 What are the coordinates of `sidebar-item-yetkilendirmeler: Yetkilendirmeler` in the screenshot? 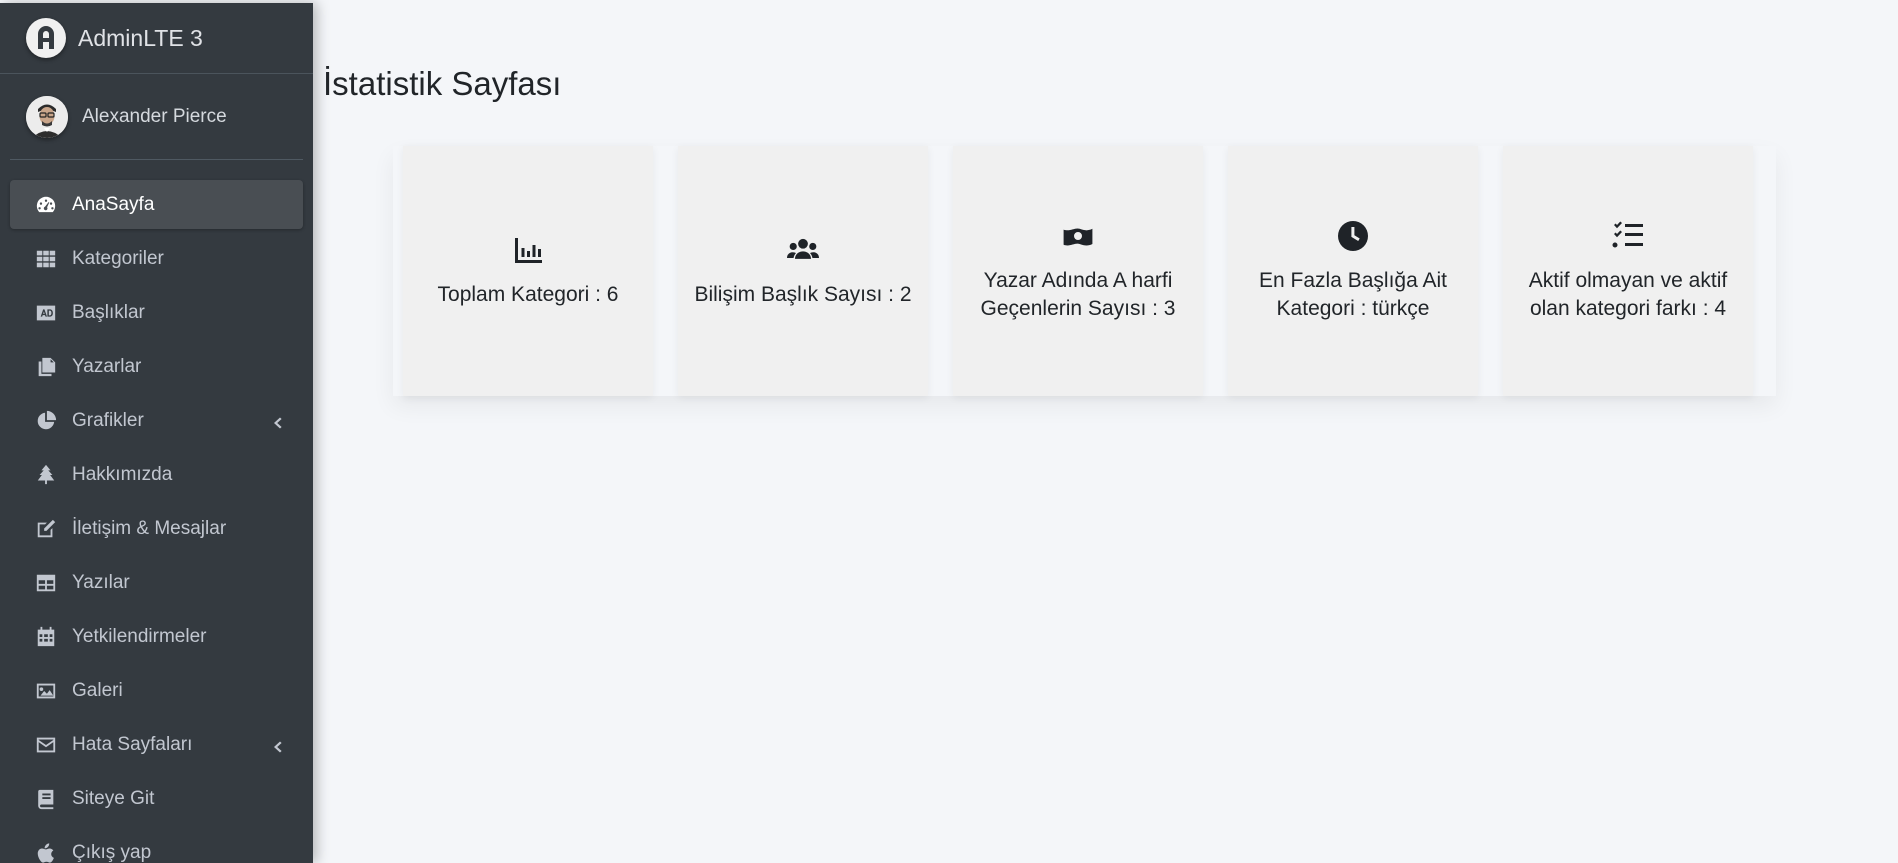 It's located at (156, 636).